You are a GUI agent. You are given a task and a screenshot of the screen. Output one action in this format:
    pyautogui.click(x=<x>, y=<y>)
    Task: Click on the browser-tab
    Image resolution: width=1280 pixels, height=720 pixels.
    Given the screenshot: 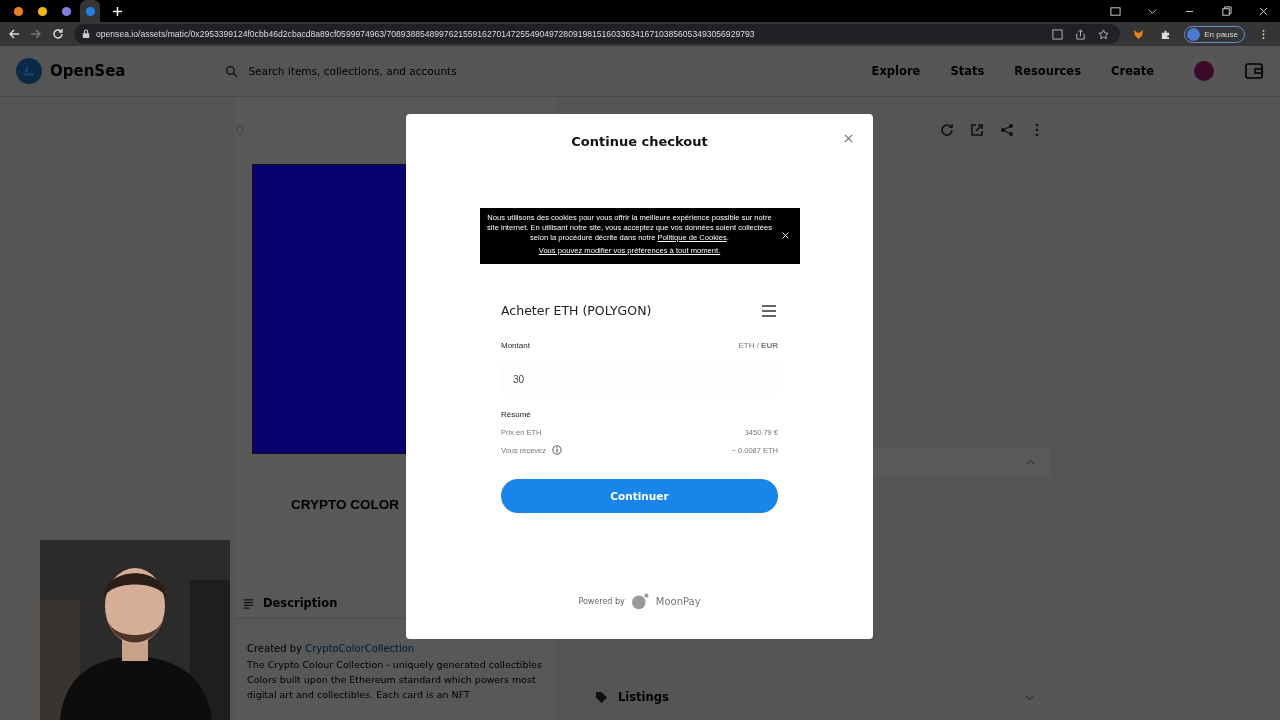 What is the action you would take?
    pyautogui.click(x=90, y=11)
    